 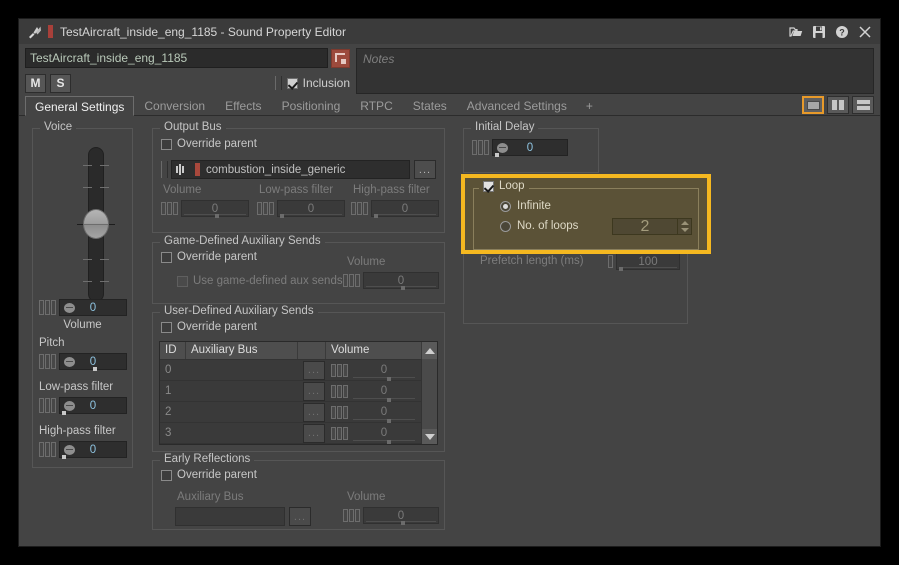 What do you see at coordinates (209, 144) in the screenshot?
I see `output-bus-override-checkbox: Override parent` at bounding box center [209, 144].